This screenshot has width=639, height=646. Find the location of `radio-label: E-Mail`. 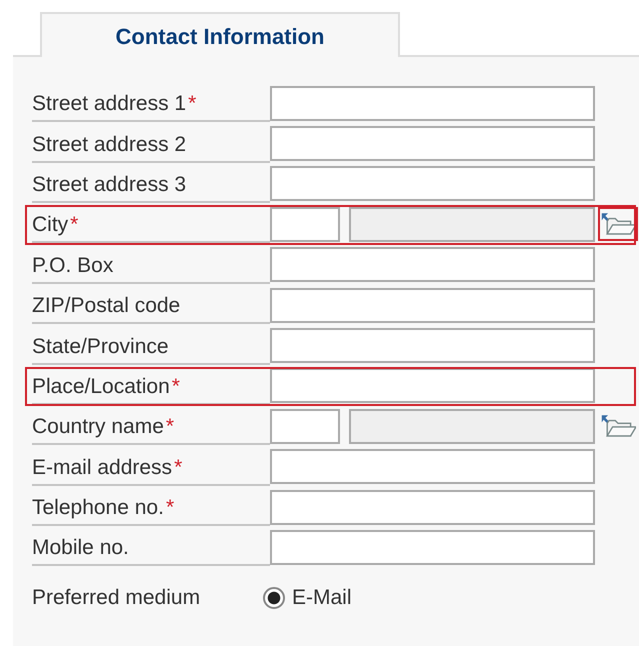

radio-label: E-Mail is located at coordinates (322, 598).